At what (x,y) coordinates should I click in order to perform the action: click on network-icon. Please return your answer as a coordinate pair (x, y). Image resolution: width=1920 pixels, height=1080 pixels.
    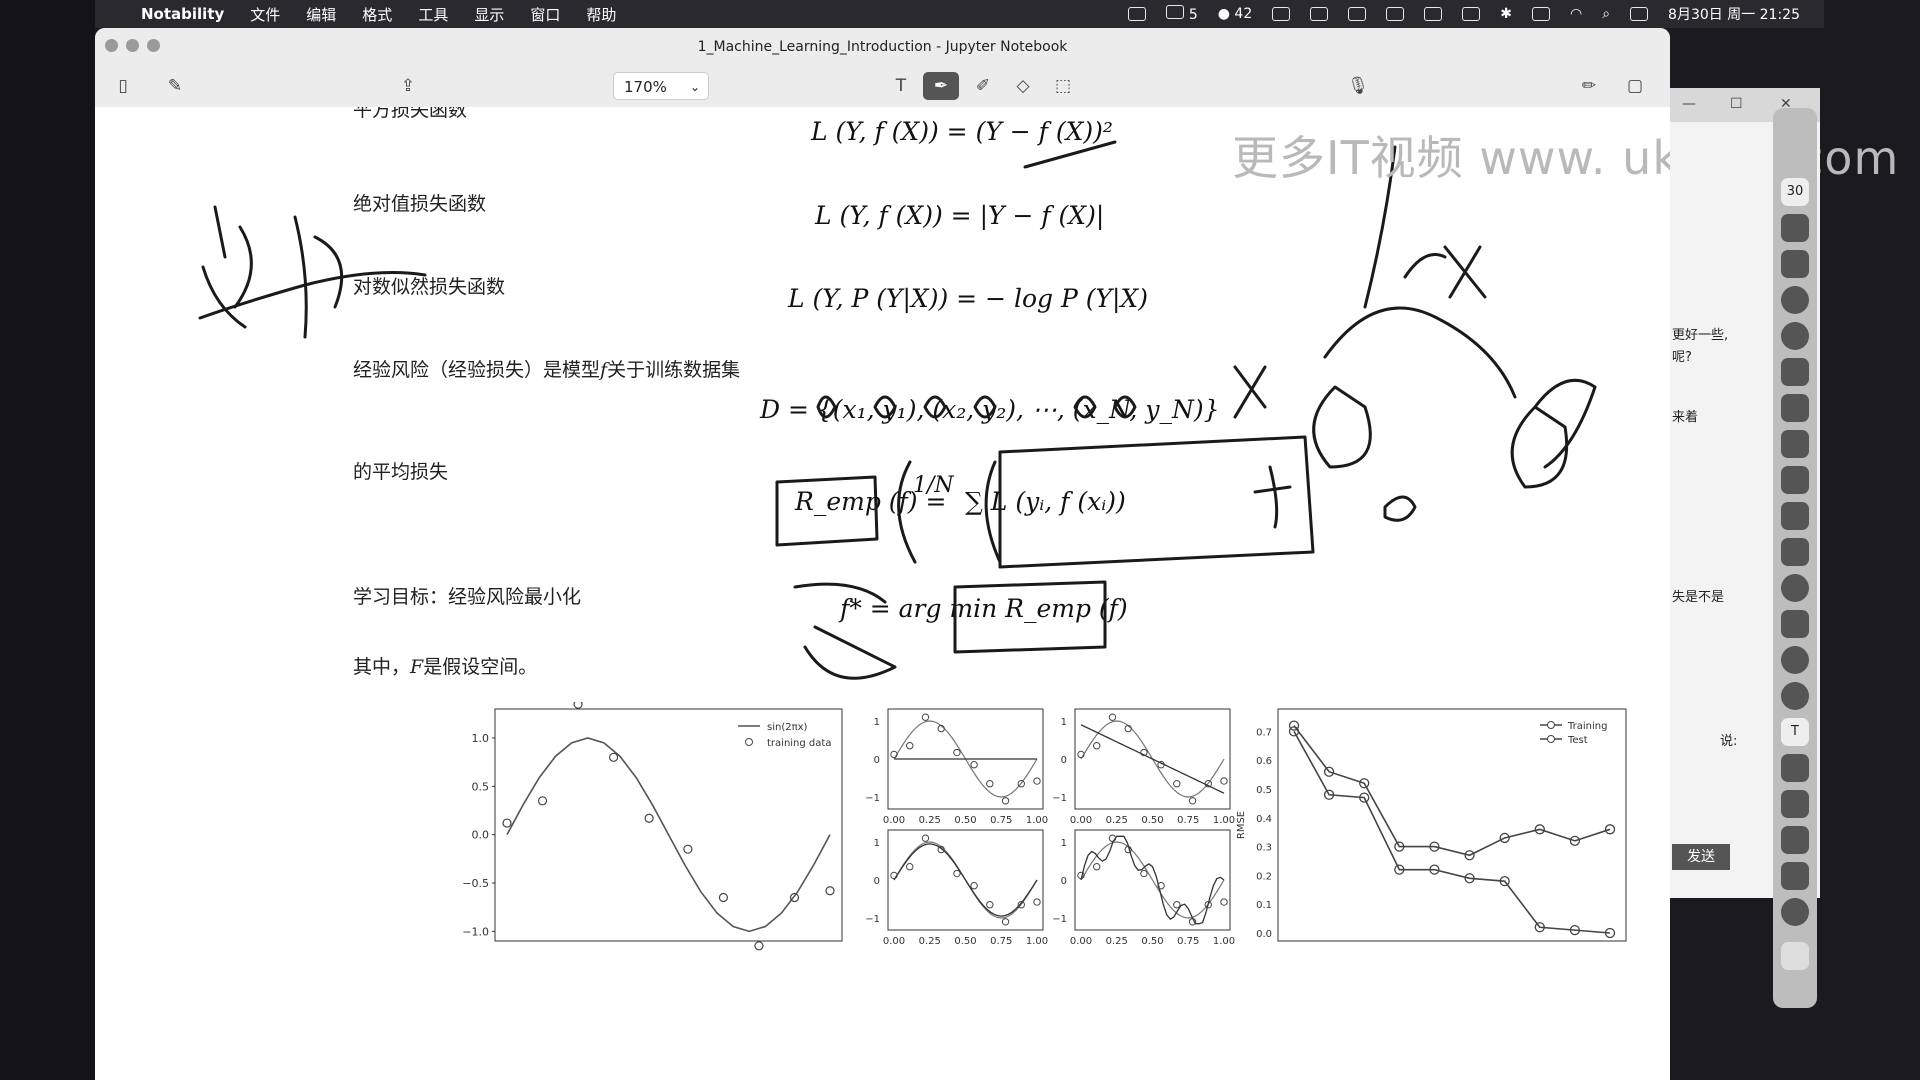
    Looking at the image, I should click on (1795, 552).